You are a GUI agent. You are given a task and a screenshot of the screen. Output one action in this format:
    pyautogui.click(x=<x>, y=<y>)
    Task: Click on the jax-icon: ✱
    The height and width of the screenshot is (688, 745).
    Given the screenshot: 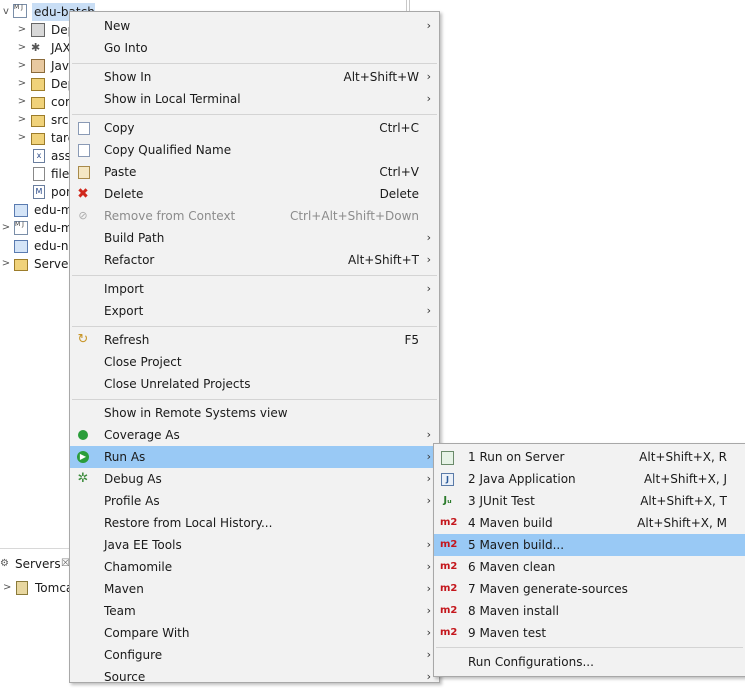 What is the action you would take?
    pyautogui.click(x=36, y=47)
    